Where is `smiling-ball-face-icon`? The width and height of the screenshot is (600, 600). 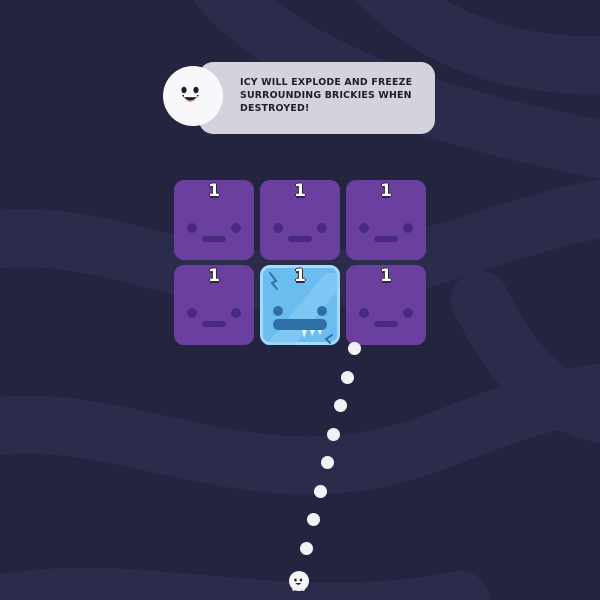 smiling-ball-face-icon is located at coordinates (193, 96).